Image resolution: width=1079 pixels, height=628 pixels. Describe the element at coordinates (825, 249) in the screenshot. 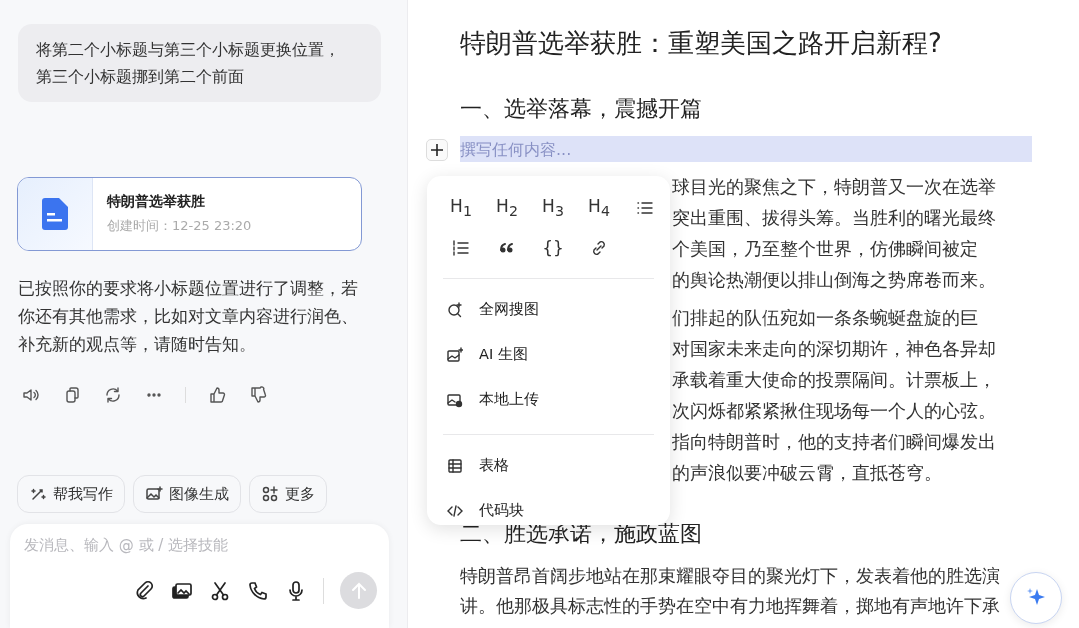

I see `paragraph-text: 个美国，乃至整个世界，仿佛瞬间被定` at that location.